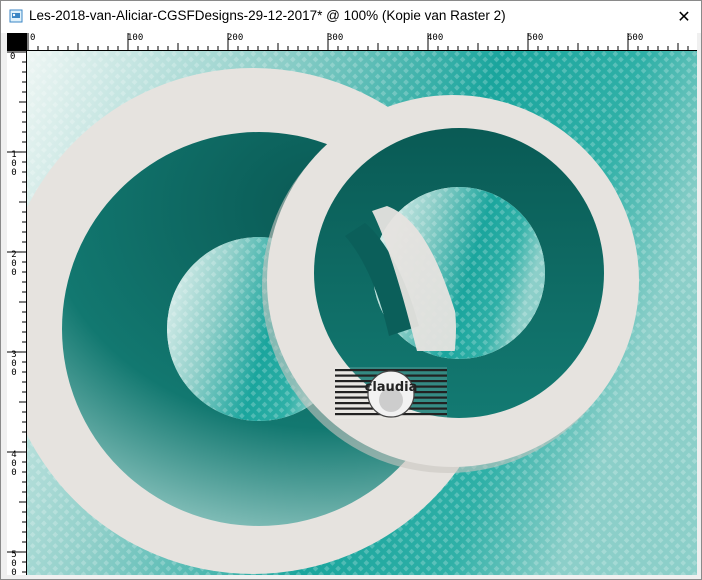 This screenshot has height=580, width=702. I want to click on ruler-left-label: 500, so click(14, 564).